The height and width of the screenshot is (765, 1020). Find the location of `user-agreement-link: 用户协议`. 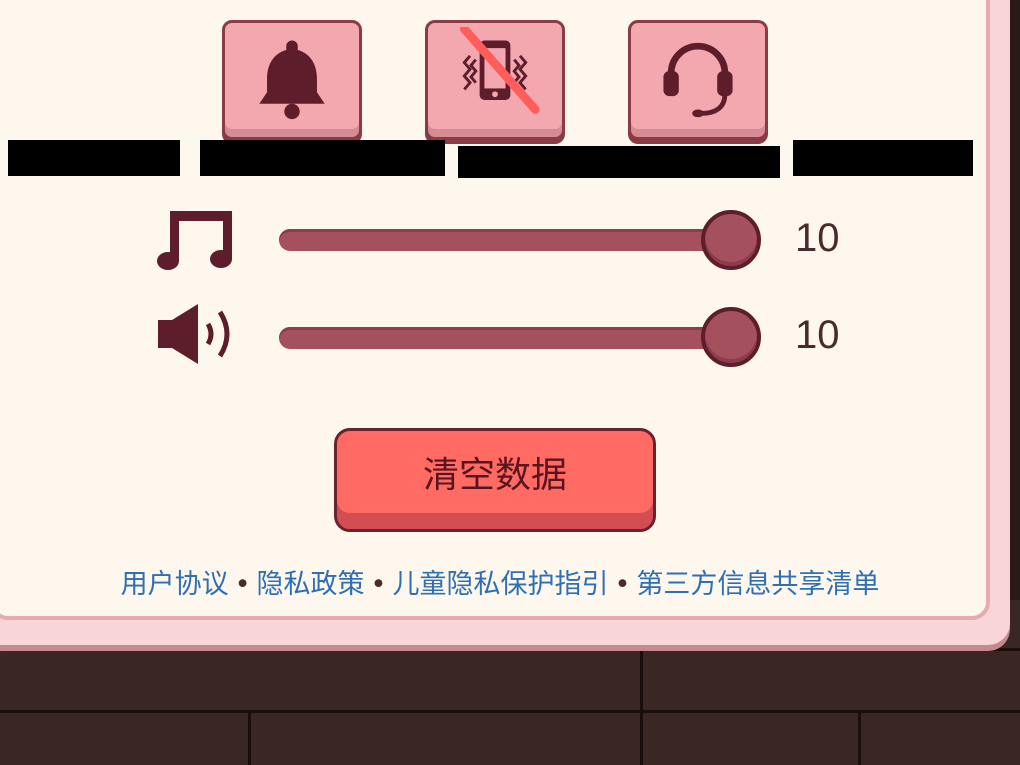

user-agreement-link: 用户协议 is located at coordinates (175, 584).